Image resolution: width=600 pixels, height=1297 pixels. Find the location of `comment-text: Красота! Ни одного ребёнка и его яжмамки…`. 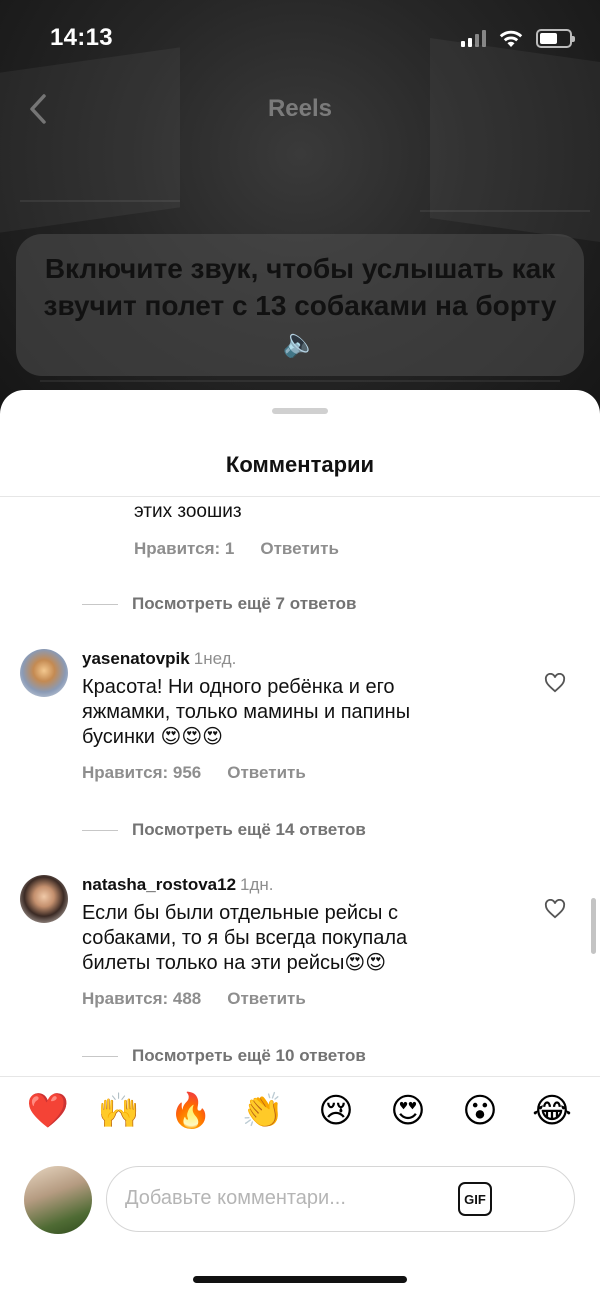

comment-text: Красота! Ни одного ребёнка и его яжмамки… is located at coordinates (246, 712).